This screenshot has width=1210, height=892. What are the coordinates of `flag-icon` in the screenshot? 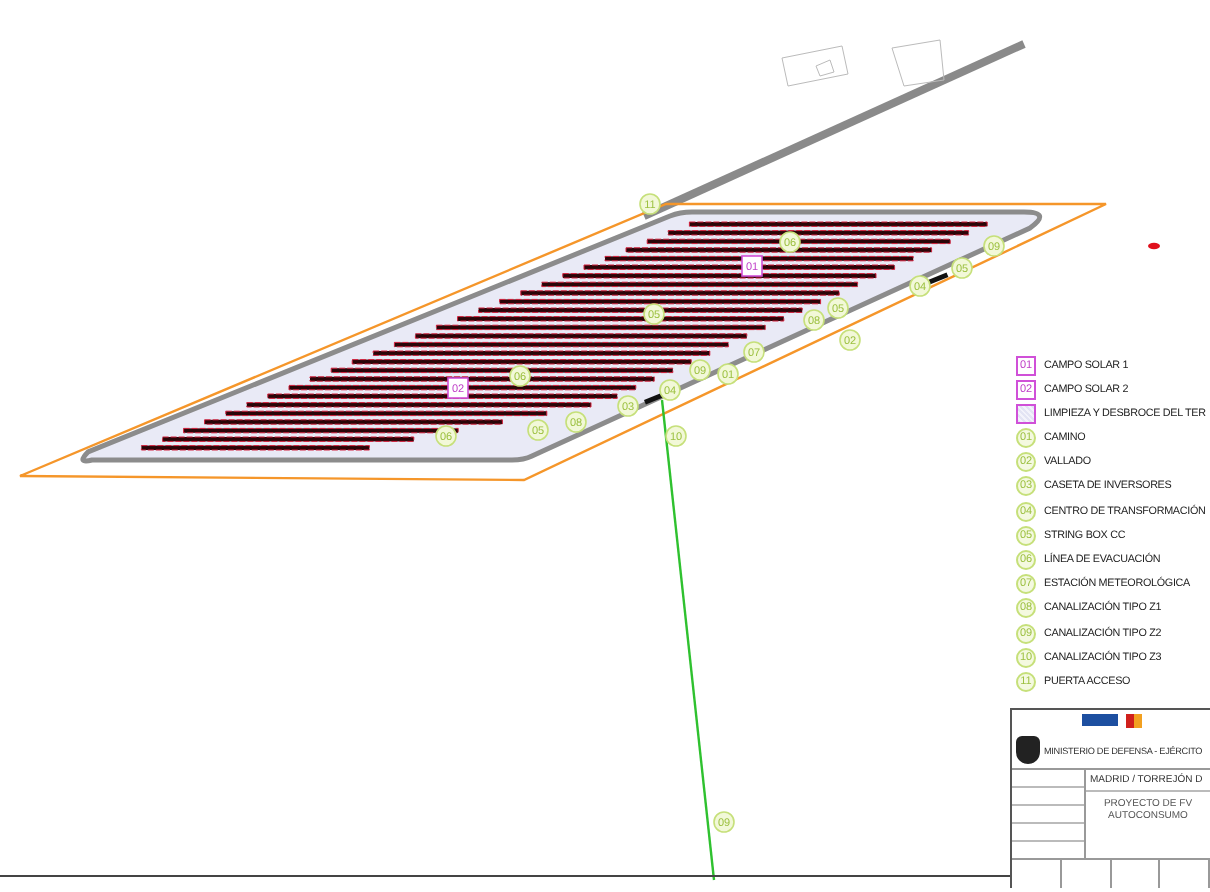 It's located at (1099, 720).